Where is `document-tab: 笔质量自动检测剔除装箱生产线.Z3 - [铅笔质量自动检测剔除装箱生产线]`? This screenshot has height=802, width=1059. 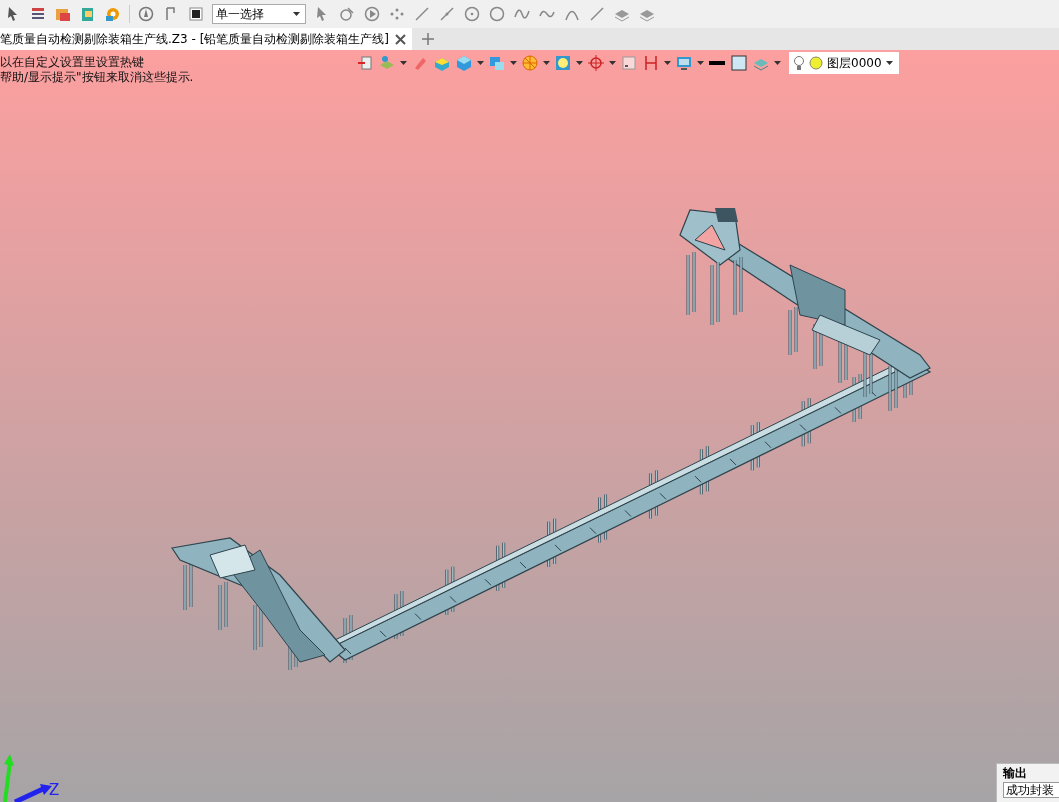 document-tab: 笔质量自动检测剔除装箱生产线.Z3 - [铅笔质量自动检测剔除装箱生产线] is located at coordinates (206, 39).